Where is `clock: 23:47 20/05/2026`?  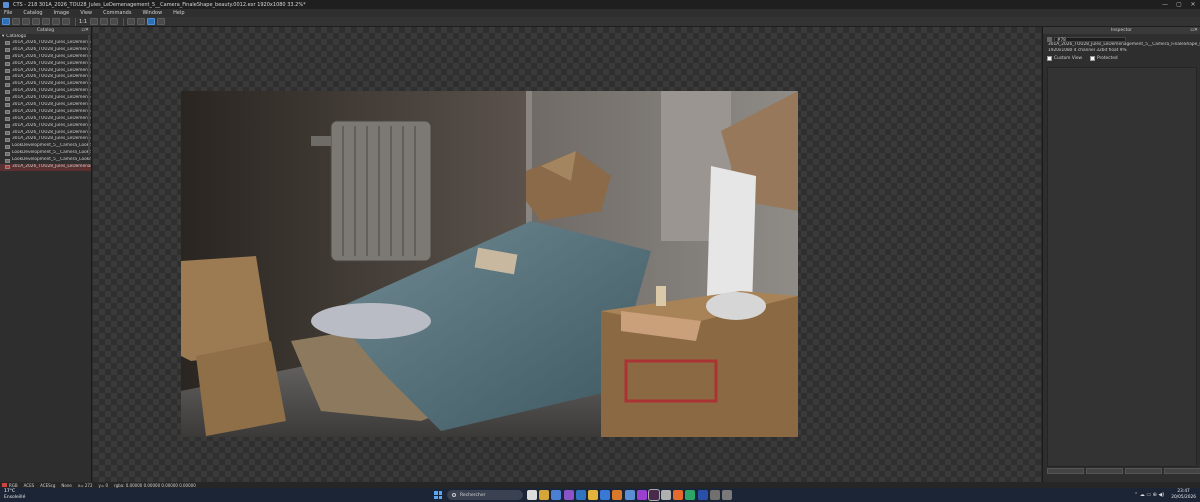
clock: 23:47 20/05/2026 is located at coordinates (1183, 494).